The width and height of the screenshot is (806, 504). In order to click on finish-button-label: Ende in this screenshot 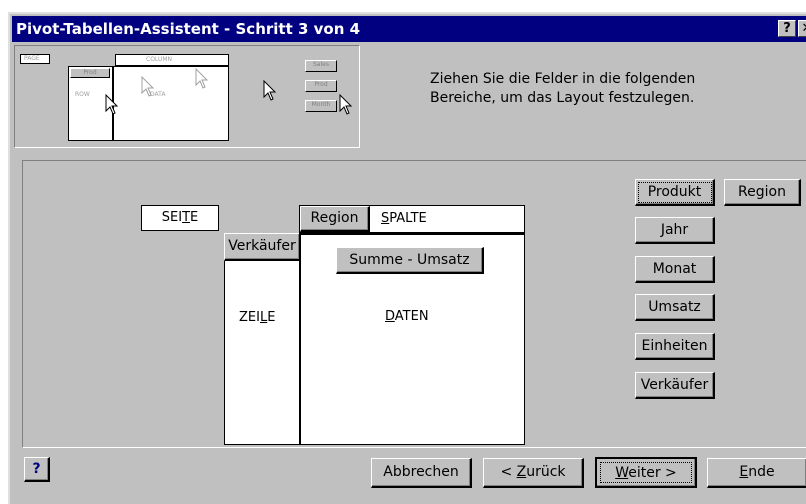, I will do `click(757, 472)`.